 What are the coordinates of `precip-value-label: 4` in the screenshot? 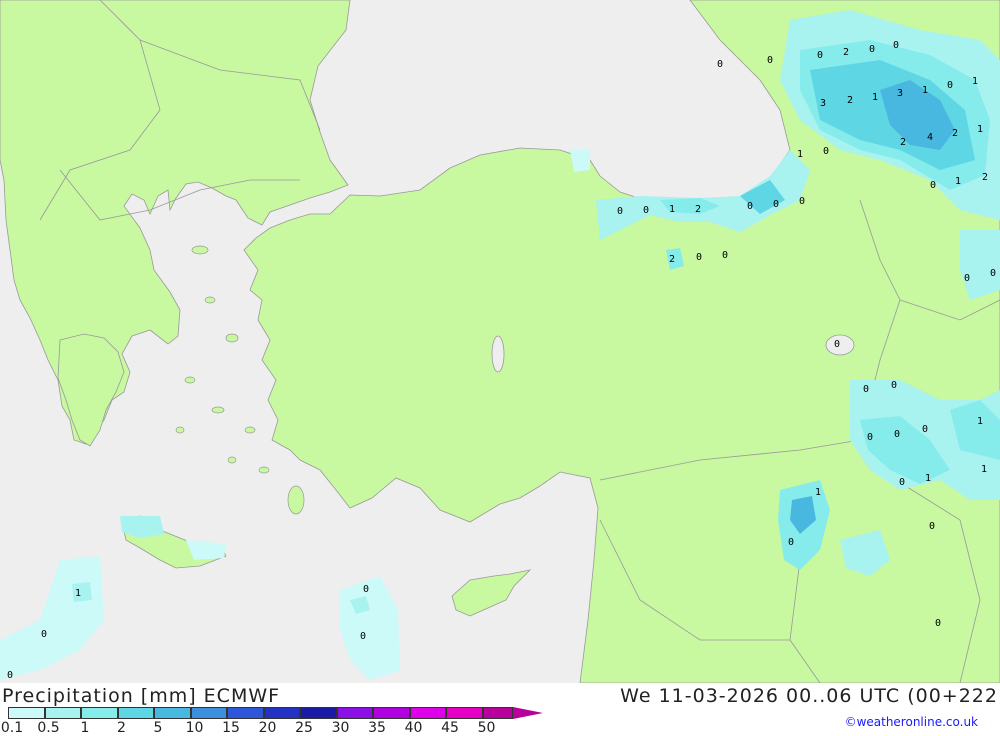 It's located at (930, 137).